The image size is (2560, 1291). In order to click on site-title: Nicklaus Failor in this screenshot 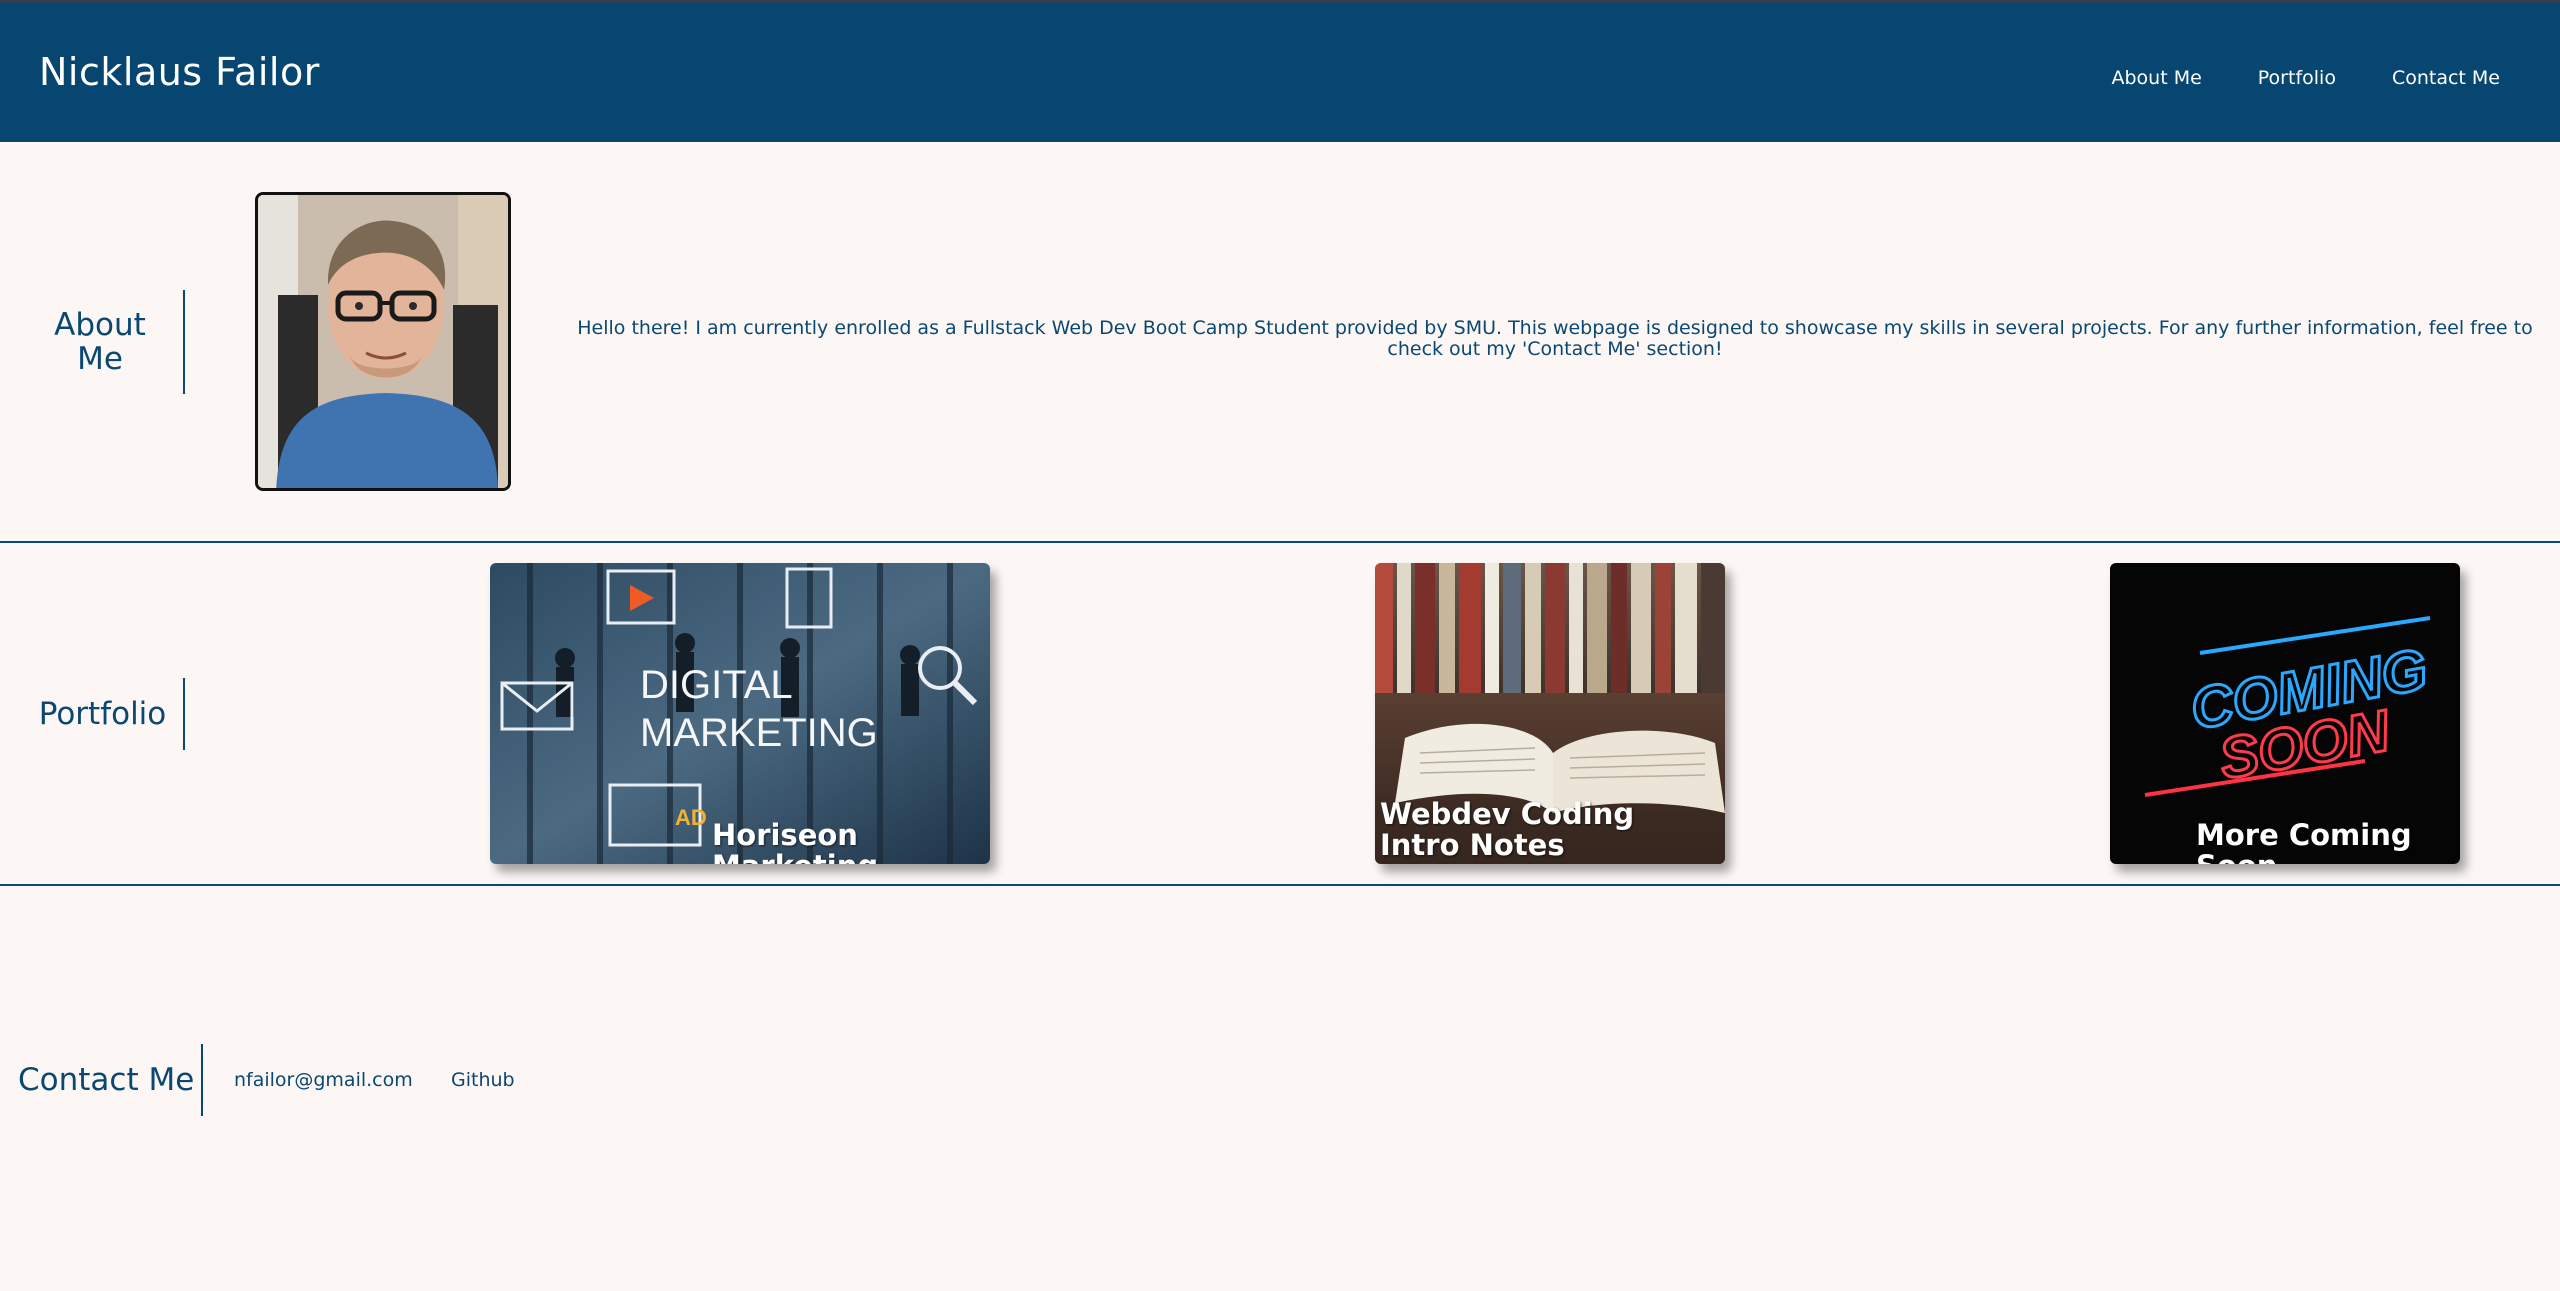, I will do `click(179, 72)`.